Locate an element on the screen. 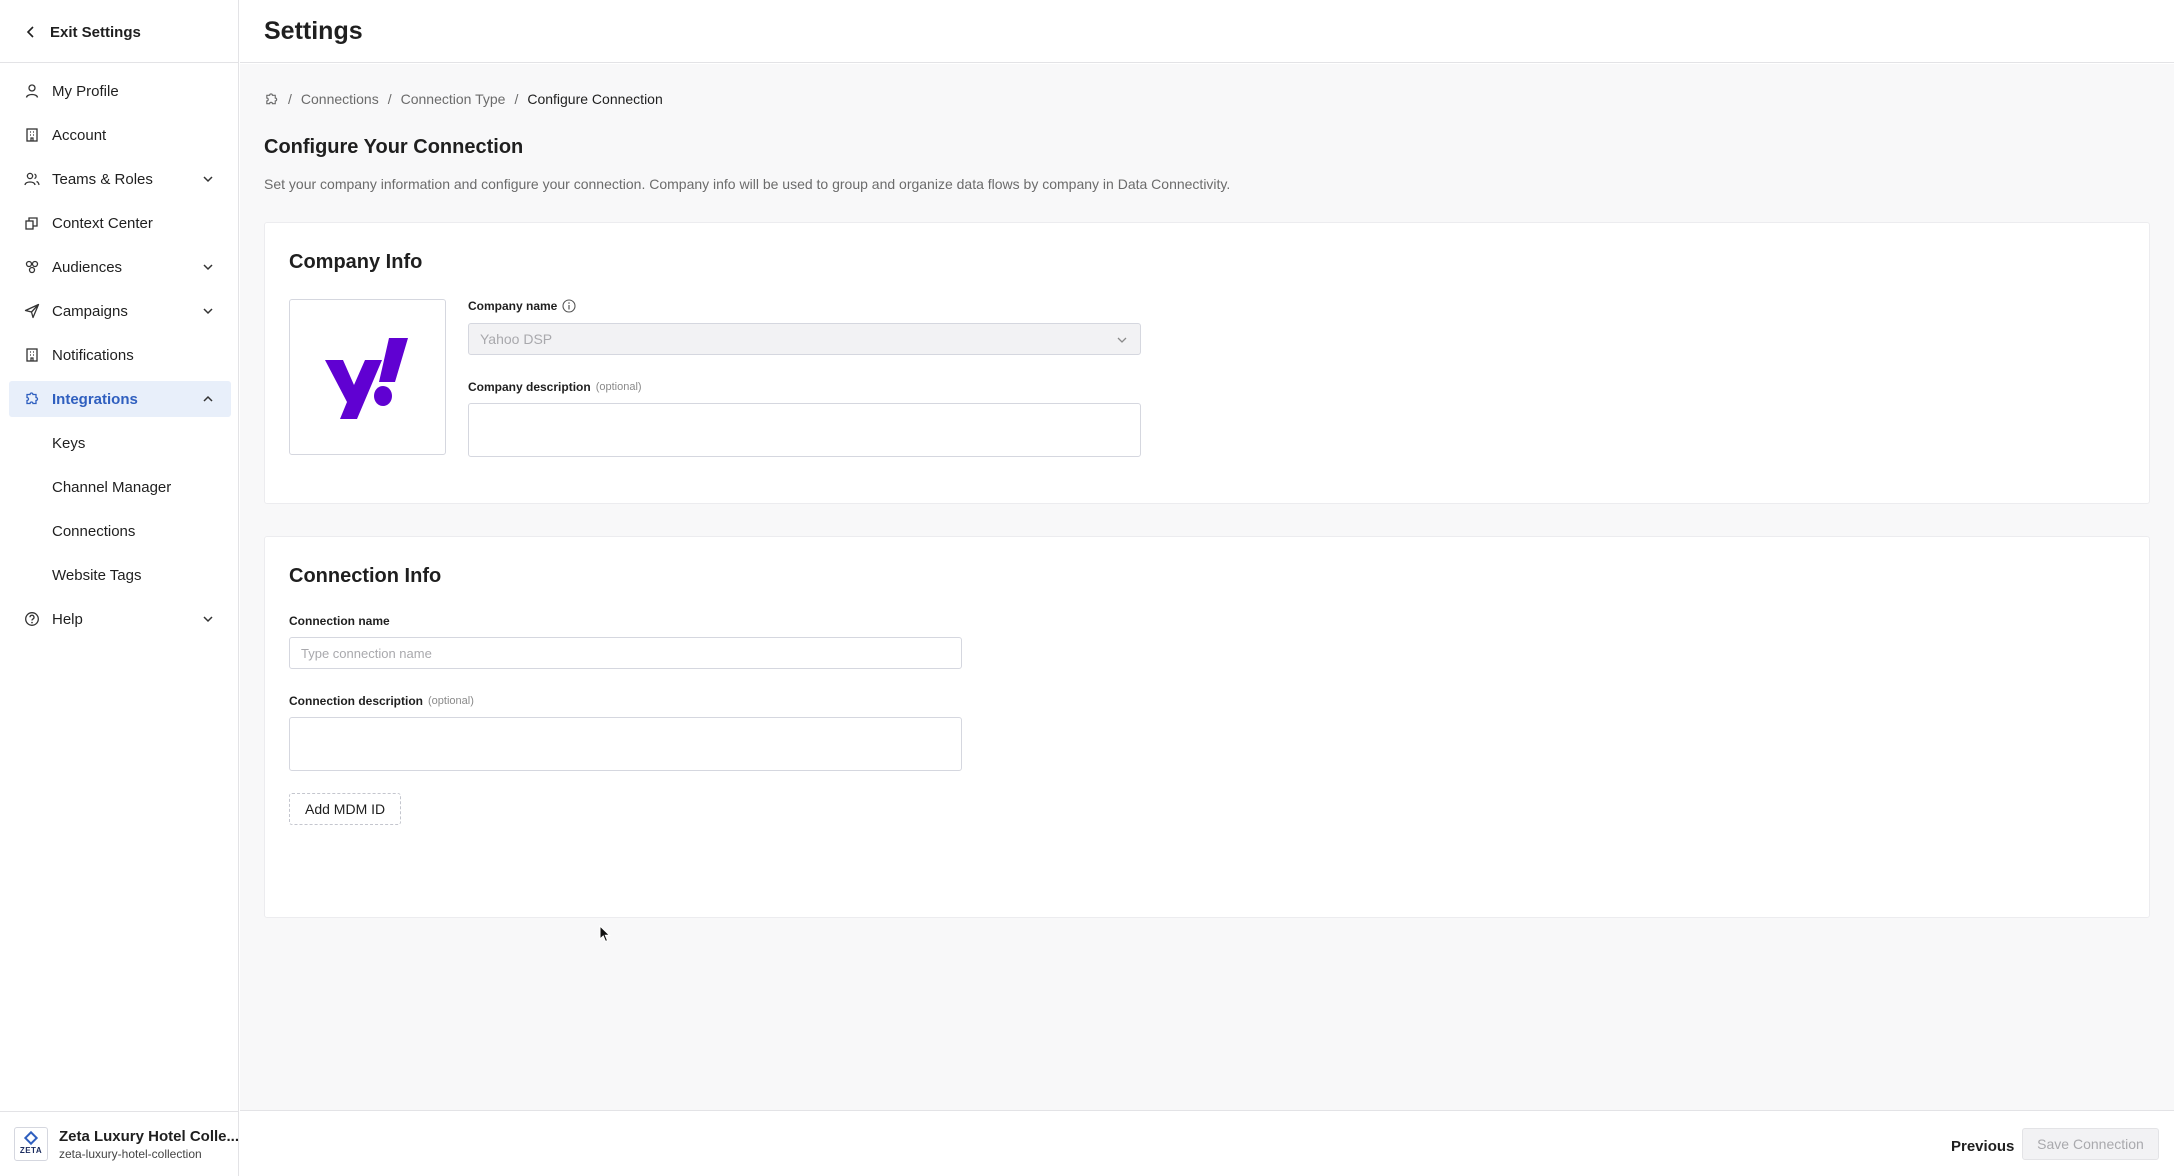 This screenshot has width=2174, height=1176. sidebar-item-account: Account is located at coordinates (120, 135).